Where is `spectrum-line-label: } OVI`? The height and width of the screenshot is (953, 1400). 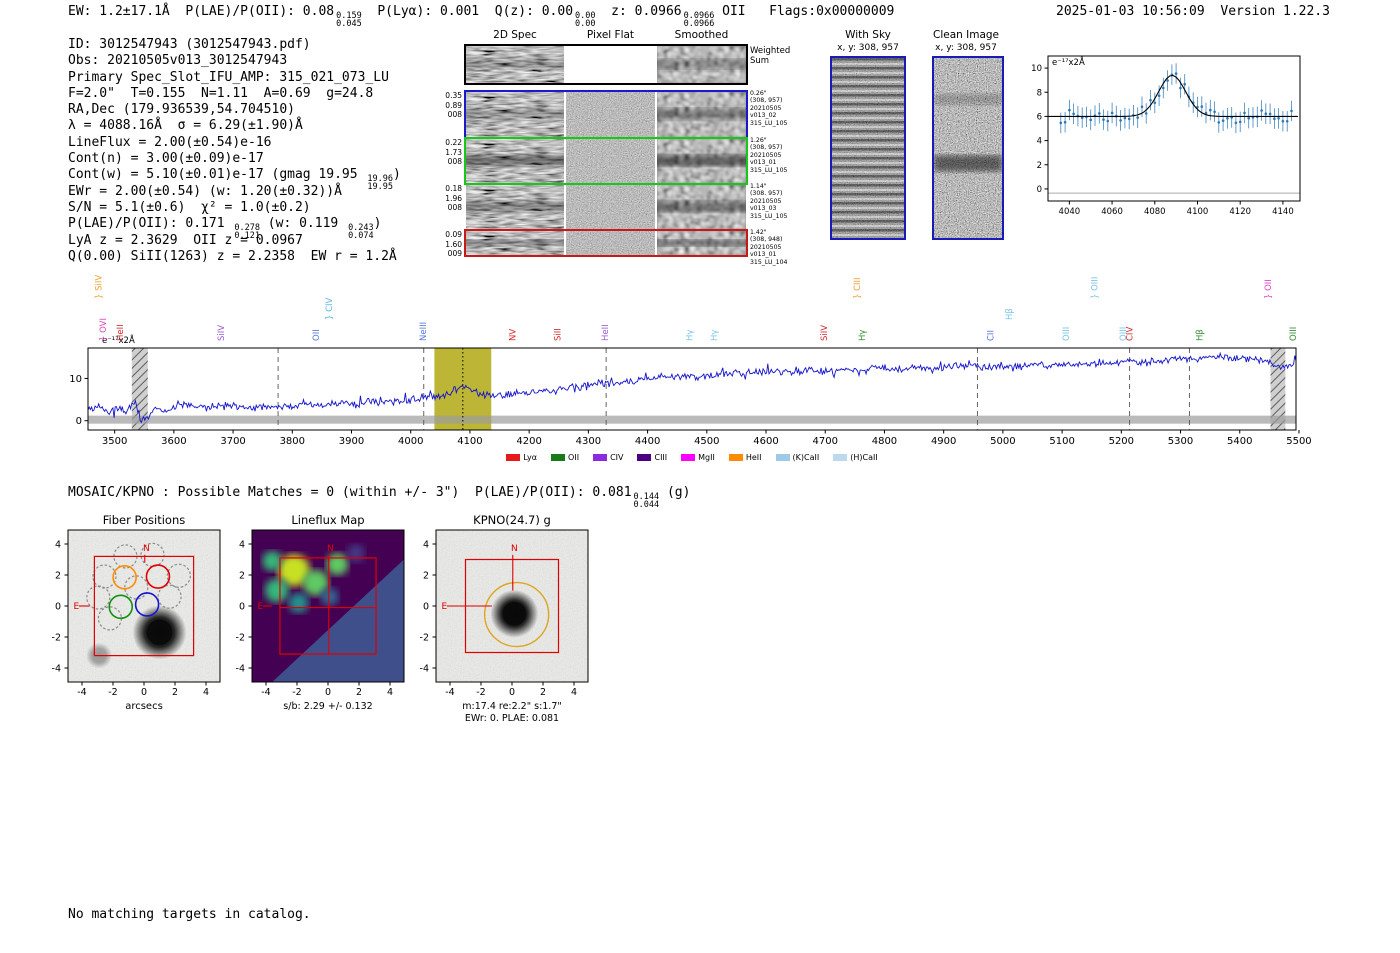 spectrum-line-label: } OVI is located at coordinates (104, 329).